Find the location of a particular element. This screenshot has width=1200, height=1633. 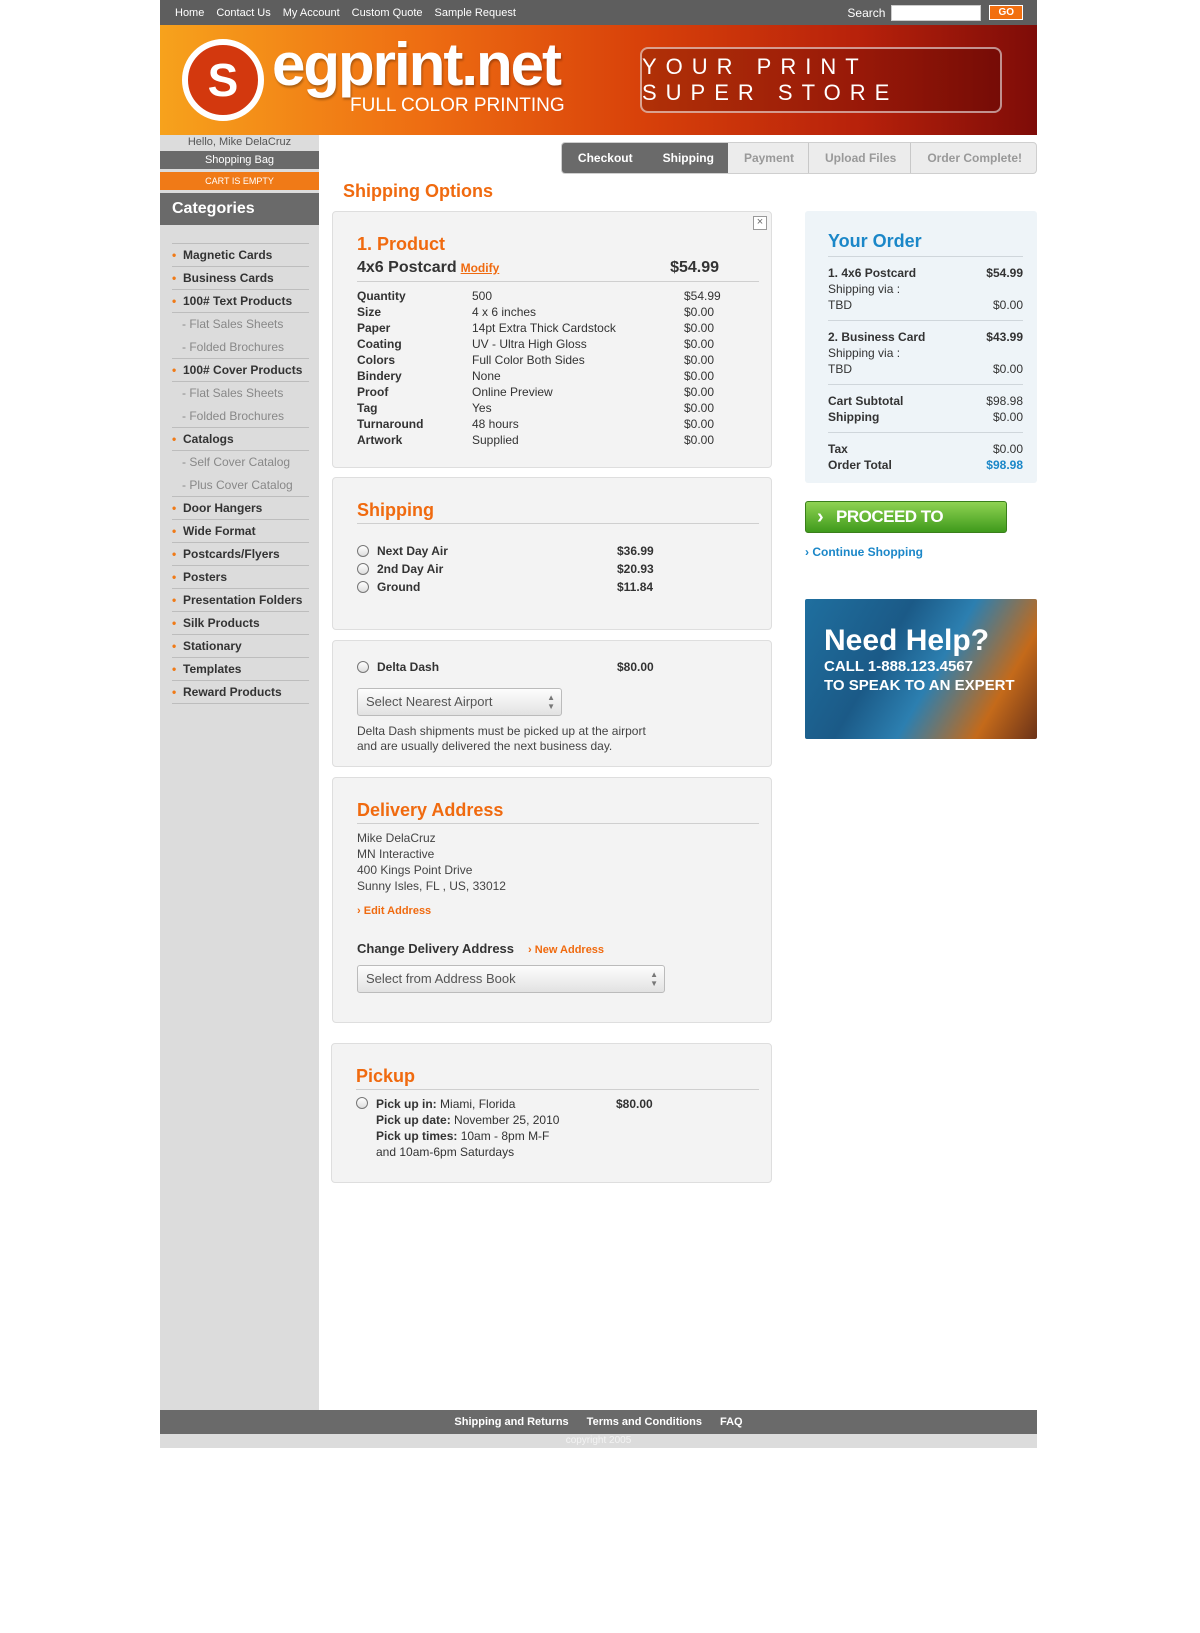

continue-shopping-link: › Continue Shopping is located at coordinates (864, 552).